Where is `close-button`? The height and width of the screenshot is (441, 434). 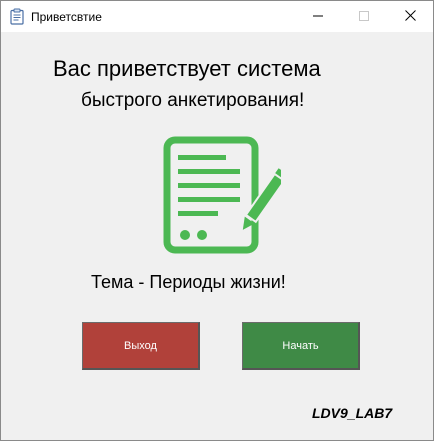
close-button is located at coordinates (410, 16).